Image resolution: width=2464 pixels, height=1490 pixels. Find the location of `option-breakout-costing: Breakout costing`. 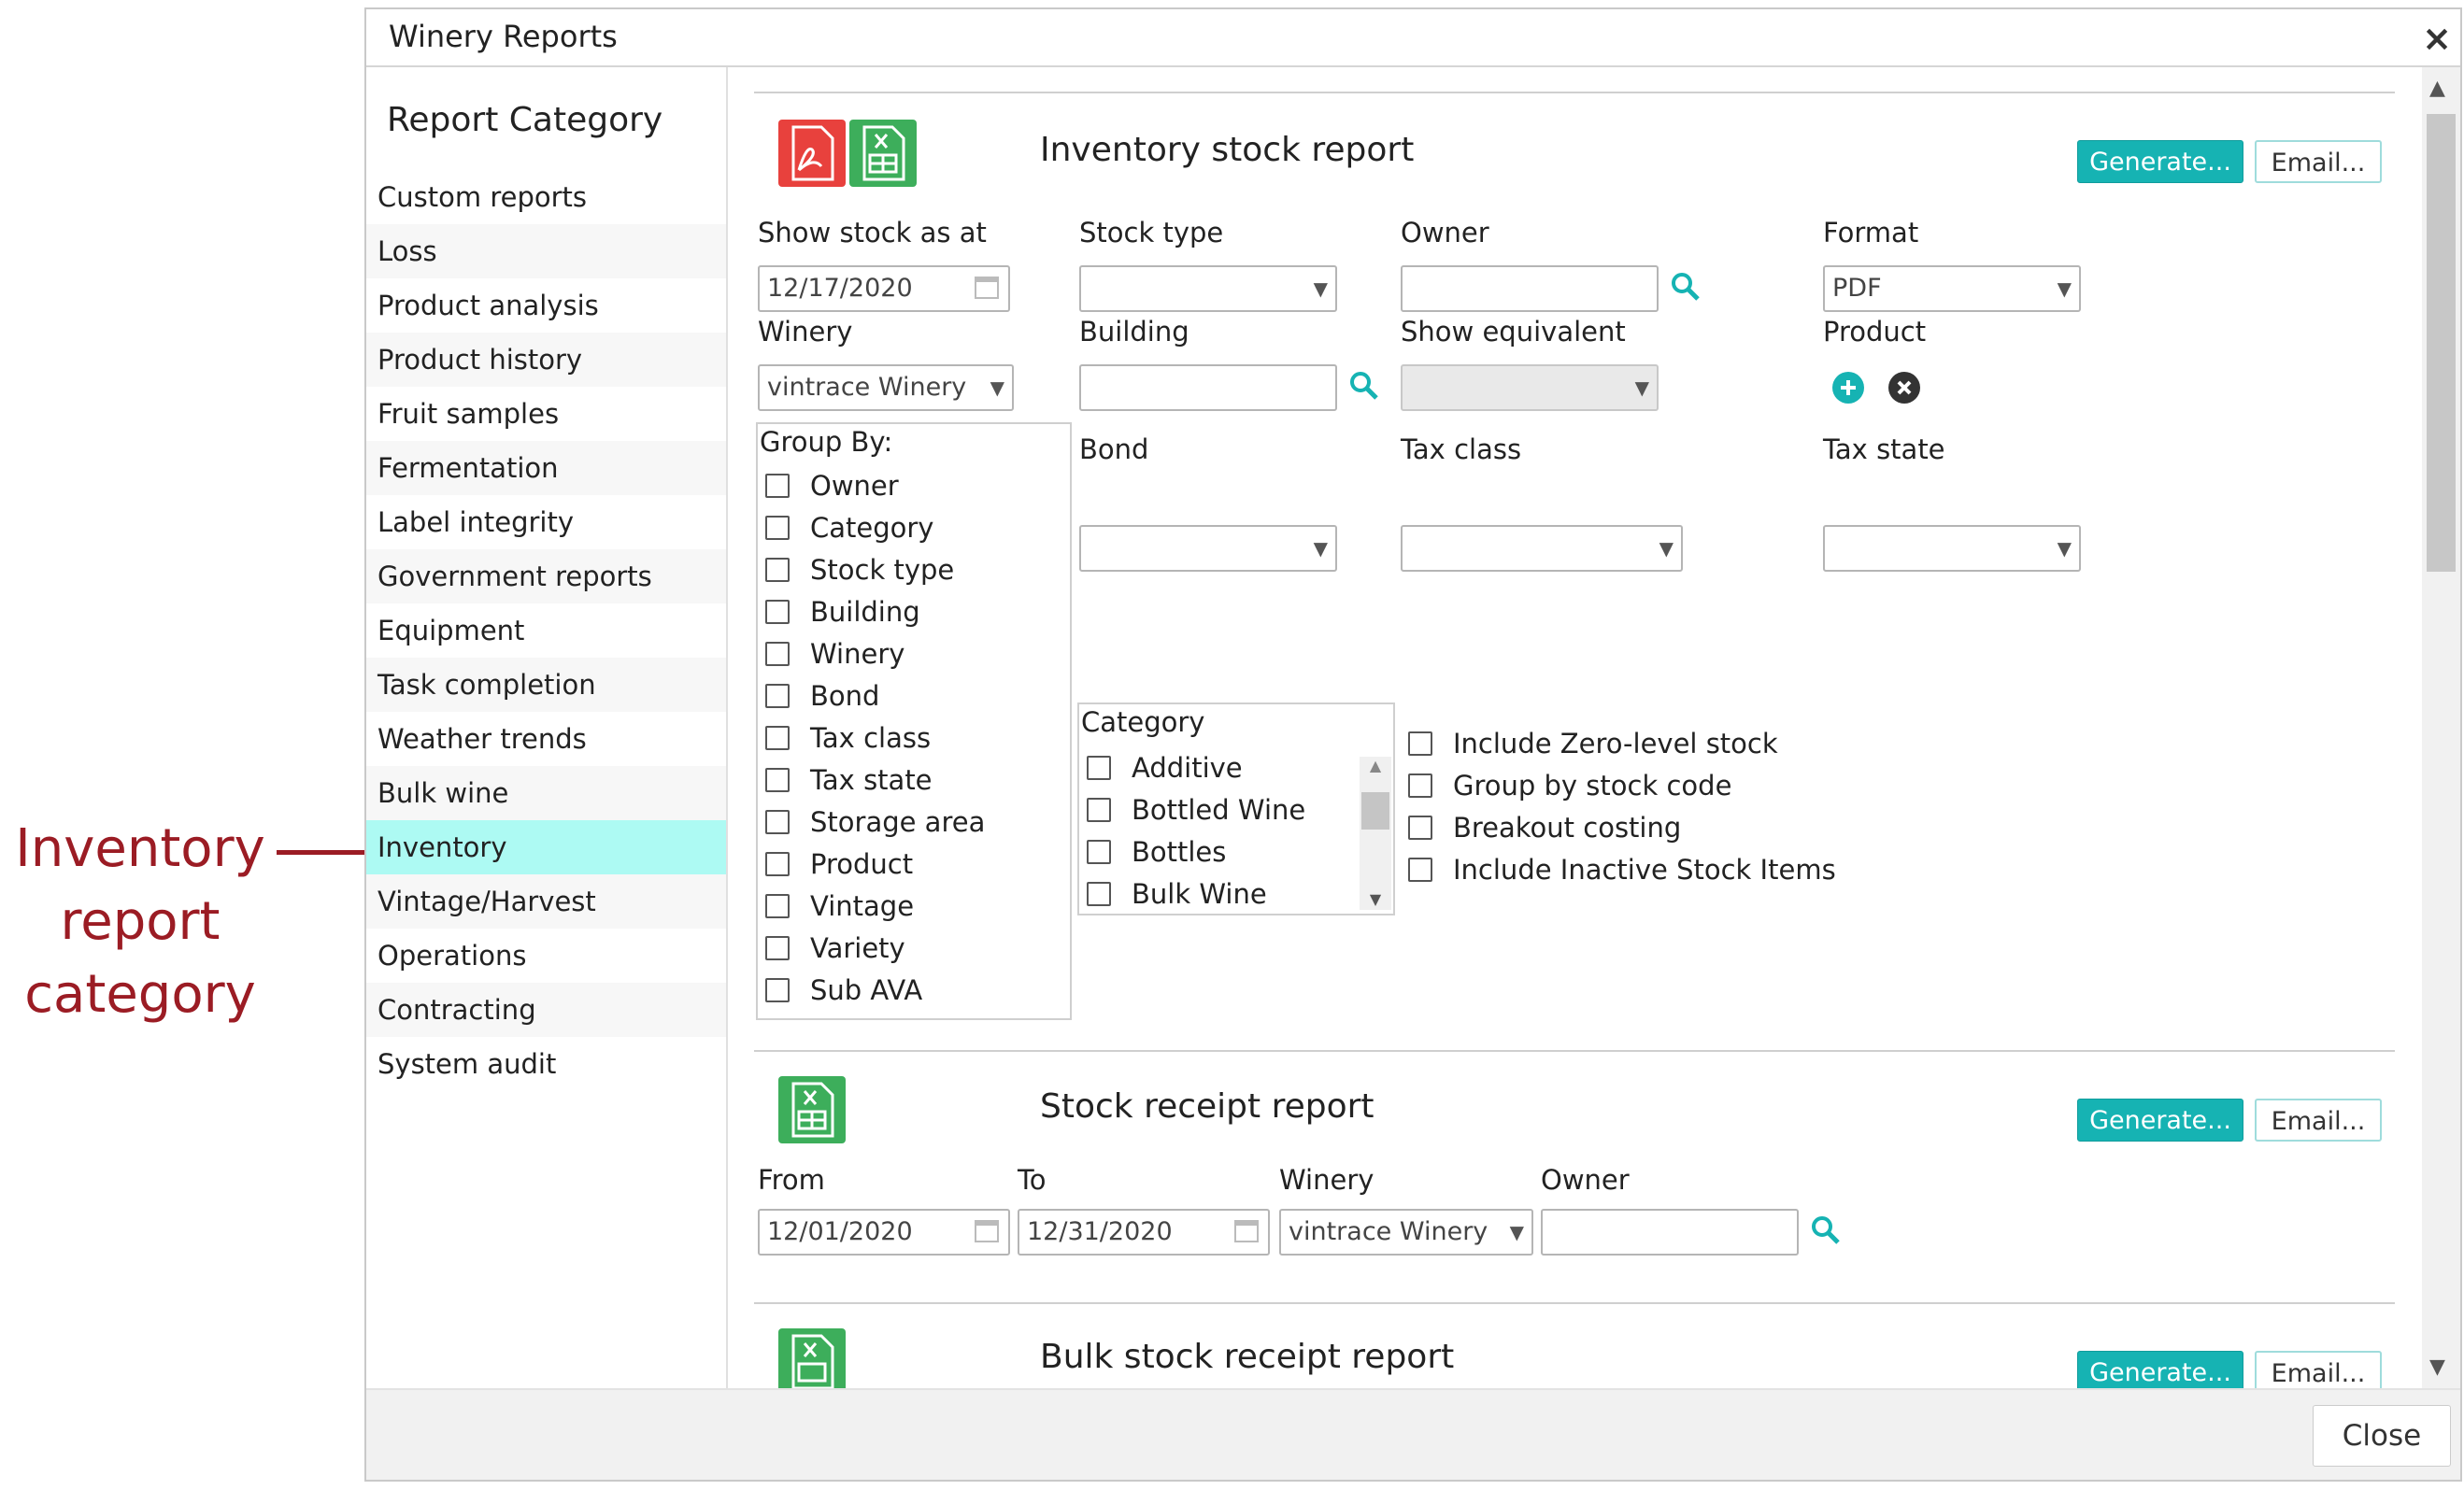

option-breakout-costing: Breakout costing is located at coordinates (1544, 827).